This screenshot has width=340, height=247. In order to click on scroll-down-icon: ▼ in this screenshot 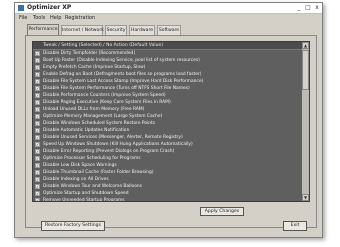, I will do `click(305, 197)`.